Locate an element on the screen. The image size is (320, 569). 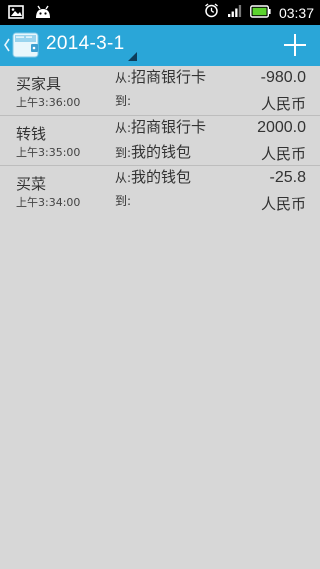
transaction-amount: -980.0 is located at coordinates (283, 77).